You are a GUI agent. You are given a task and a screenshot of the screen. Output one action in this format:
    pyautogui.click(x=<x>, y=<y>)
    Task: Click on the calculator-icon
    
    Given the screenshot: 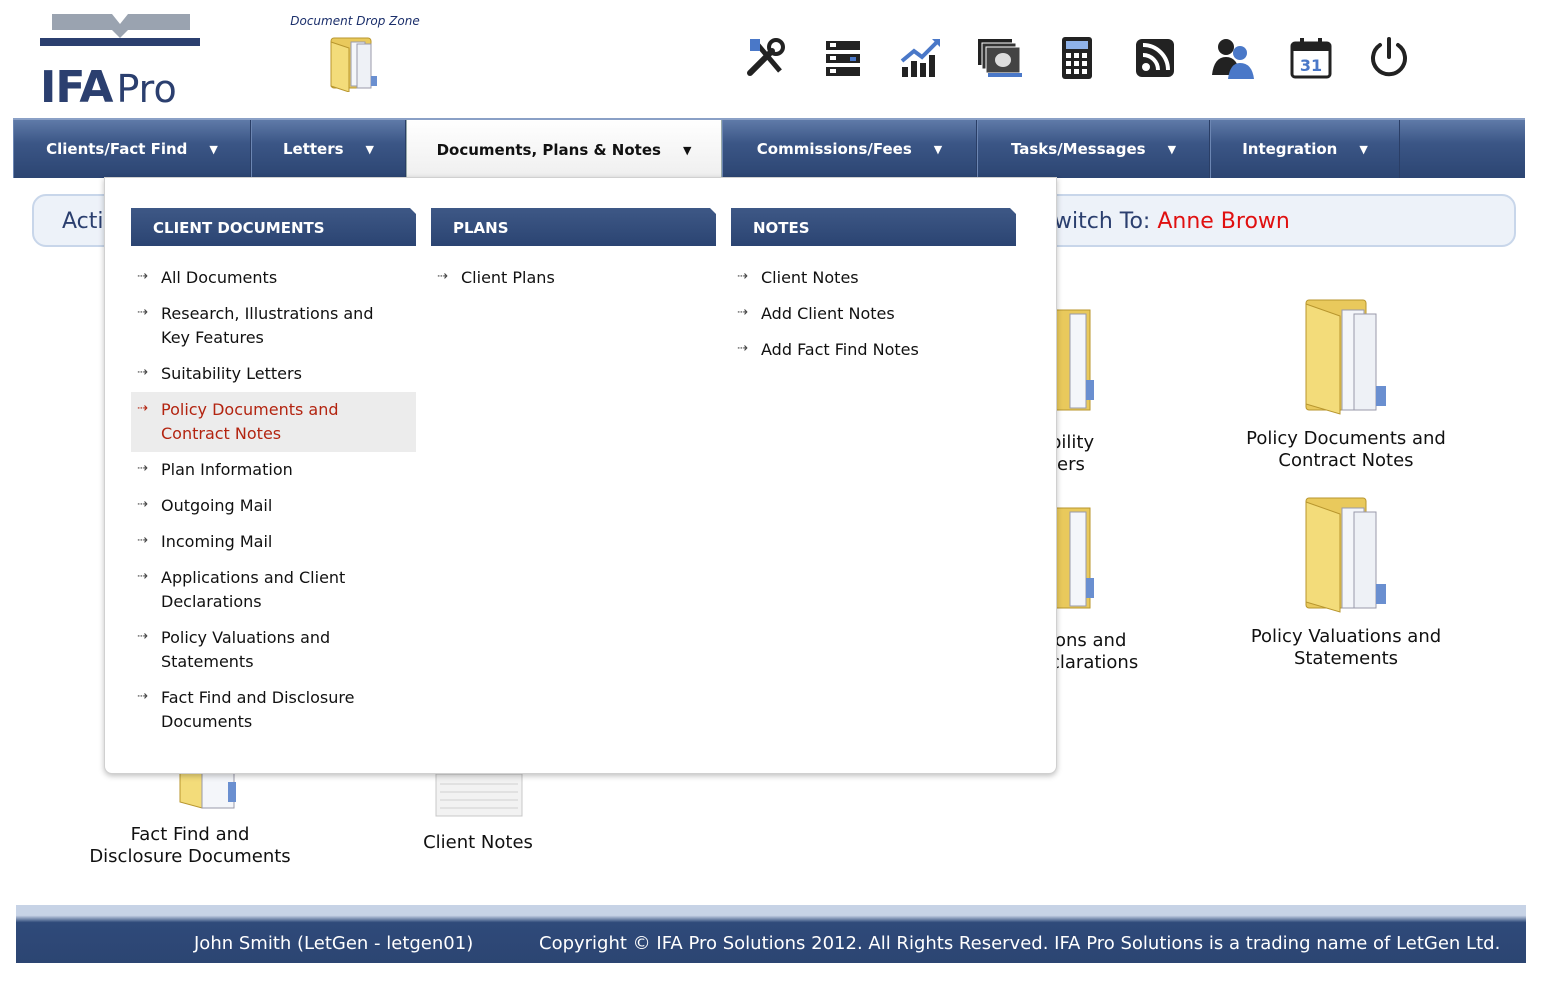 What is the action you would take?
    pyautogui.click(x=1077, y=58)
    